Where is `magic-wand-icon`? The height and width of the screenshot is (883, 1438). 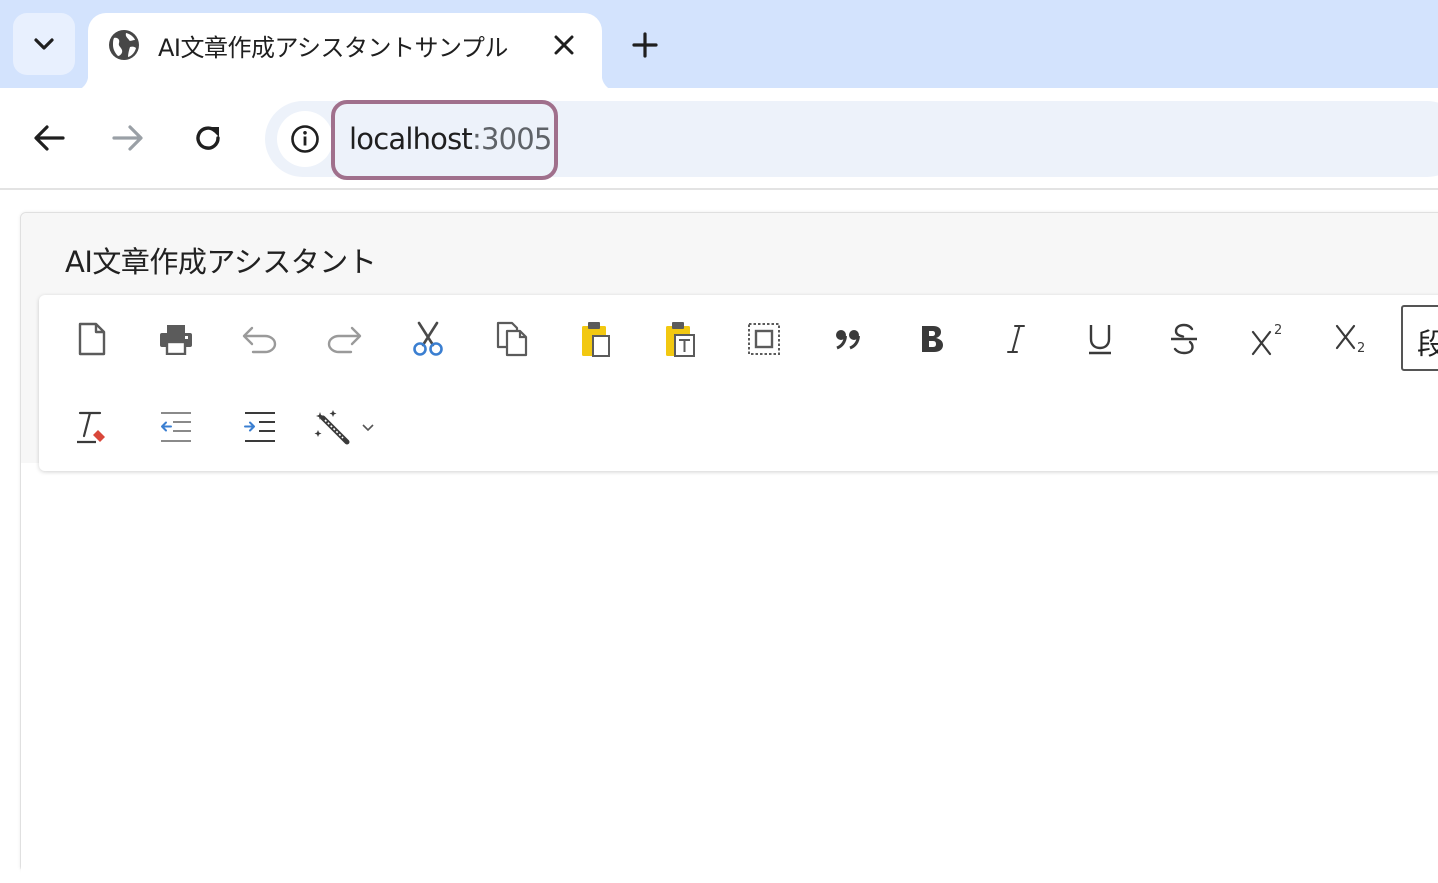
magic-wand-icon is located at coordinates (332, 427).